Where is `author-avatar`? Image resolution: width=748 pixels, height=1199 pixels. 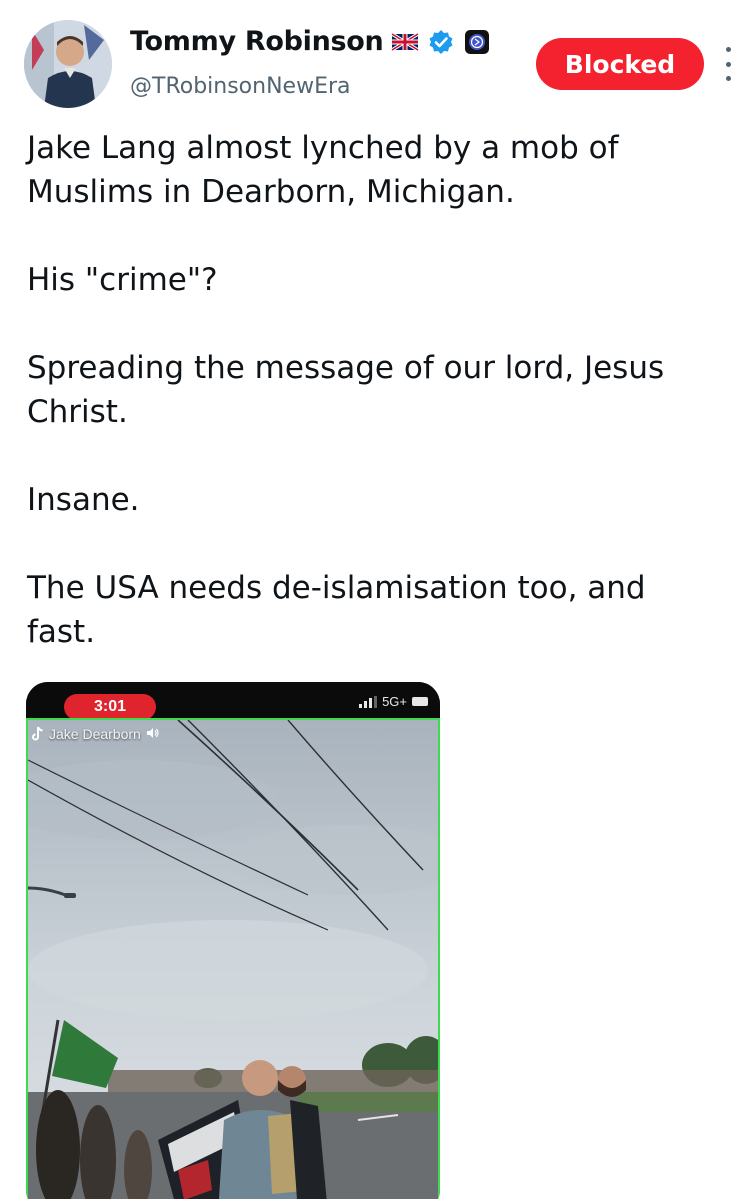 author-avatar is located at coordinates (68, 64).